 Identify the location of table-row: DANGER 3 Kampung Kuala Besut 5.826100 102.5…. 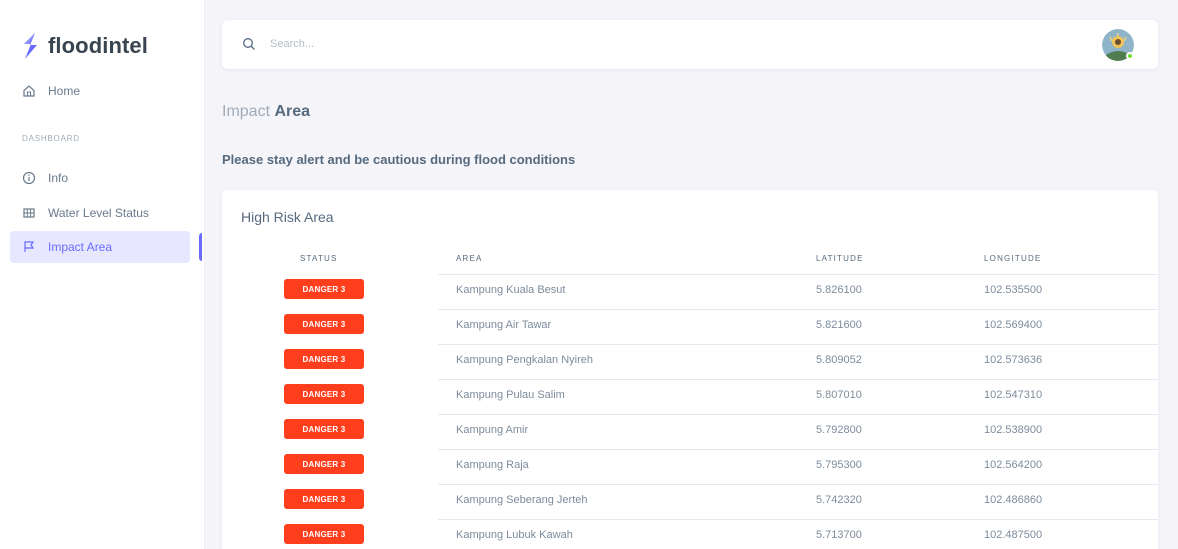
(690, 291).